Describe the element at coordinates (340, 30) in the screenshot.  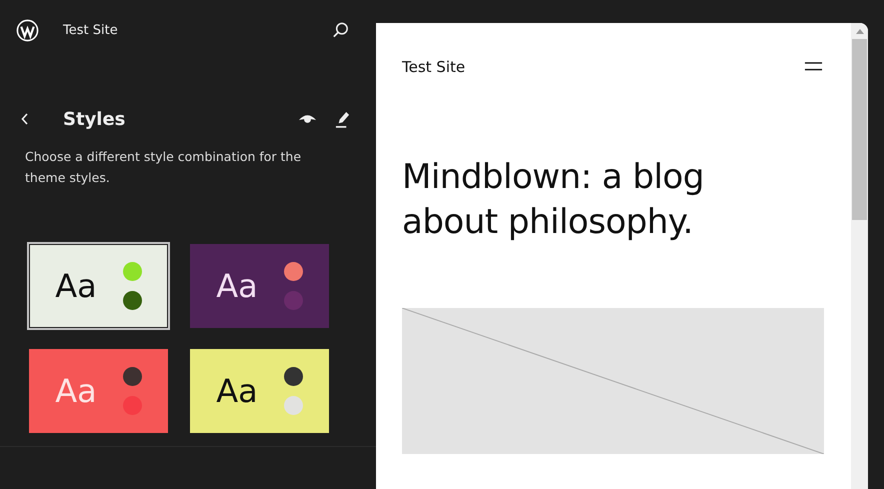
I see `search-icon` at that location.